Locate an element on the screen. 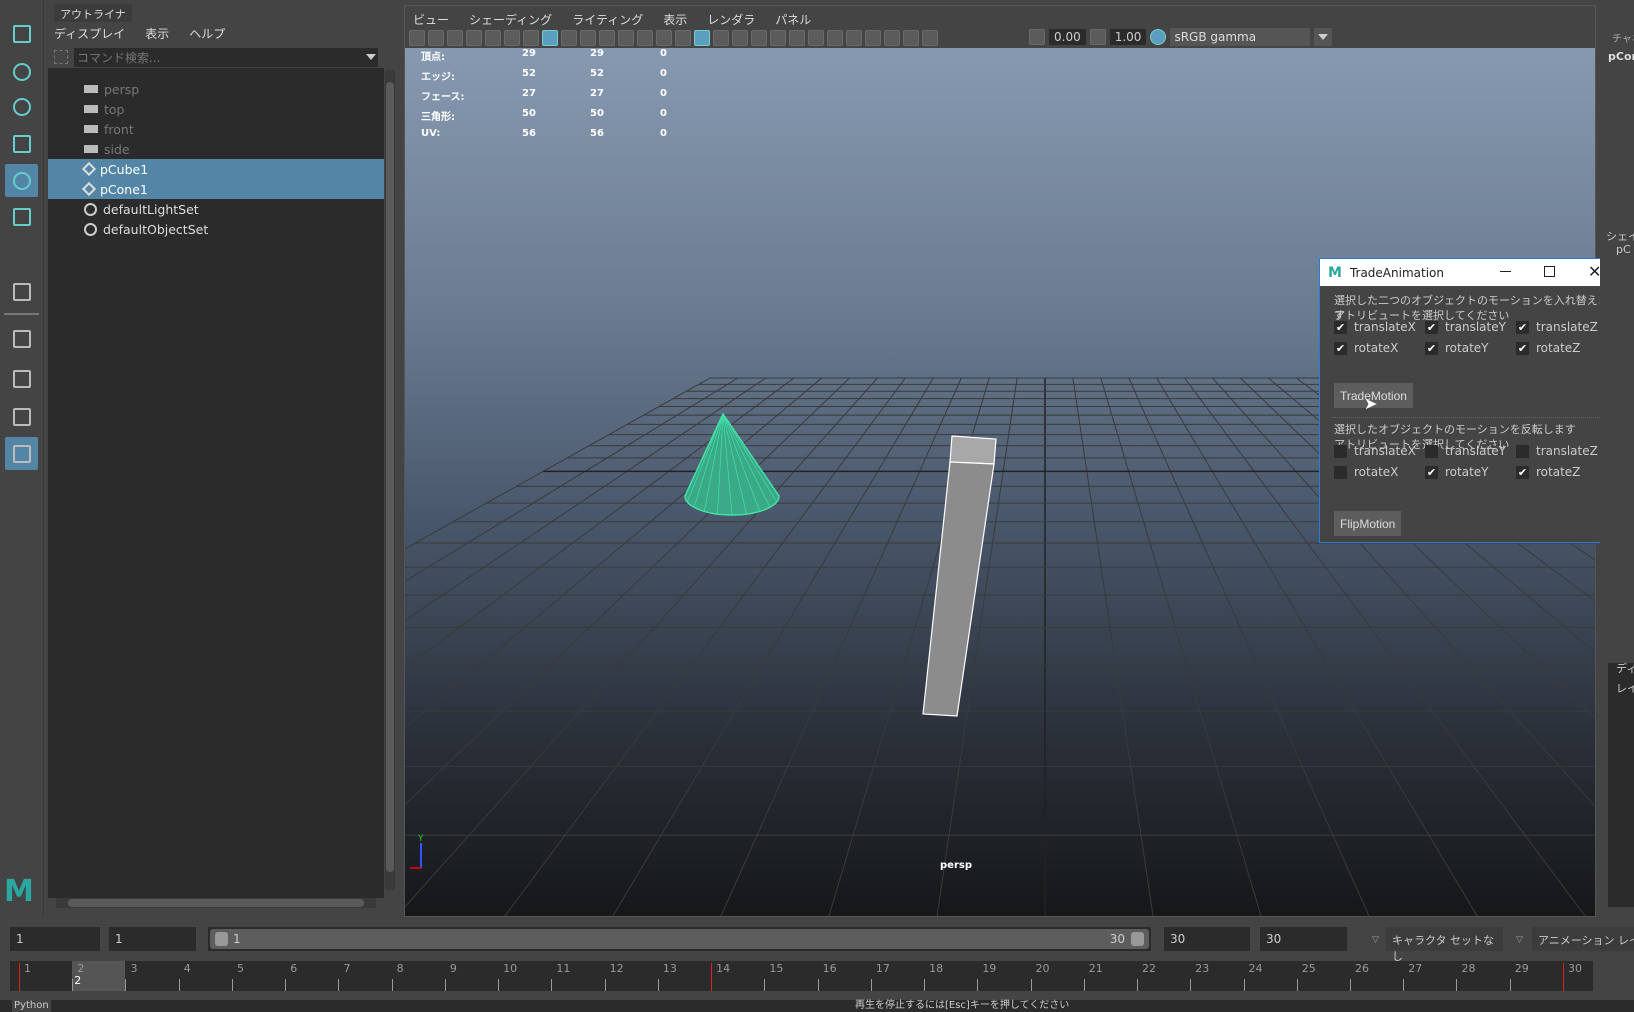 Image resolution: width=1634 pixels, height=1012 pixels. ambient-occlusion-icon is located at coordinates (797, 38).